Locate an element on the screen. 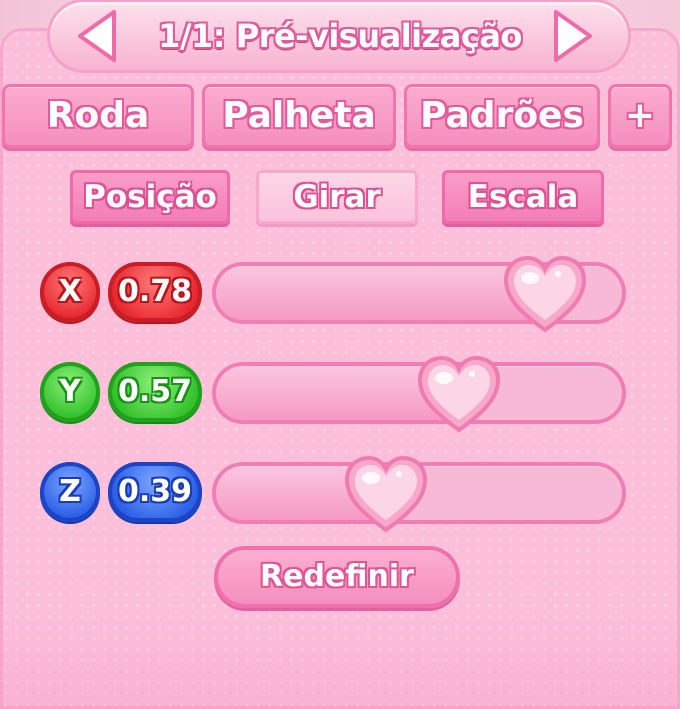  axis-y-badge: Y is located at coordinates (70, 392).